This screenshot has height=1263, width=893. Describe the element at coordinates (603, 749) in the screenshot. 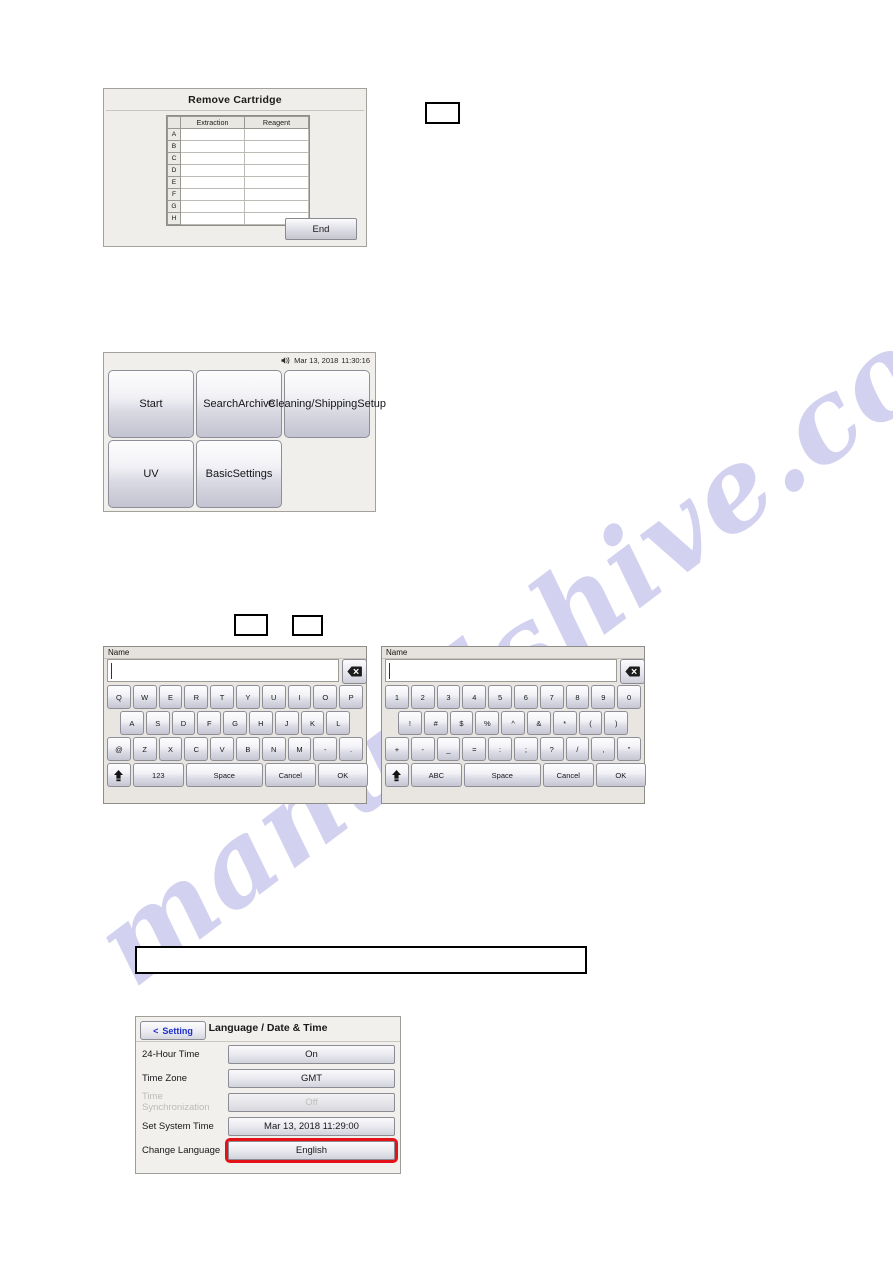

I see `num-key-,: ,` at that location.